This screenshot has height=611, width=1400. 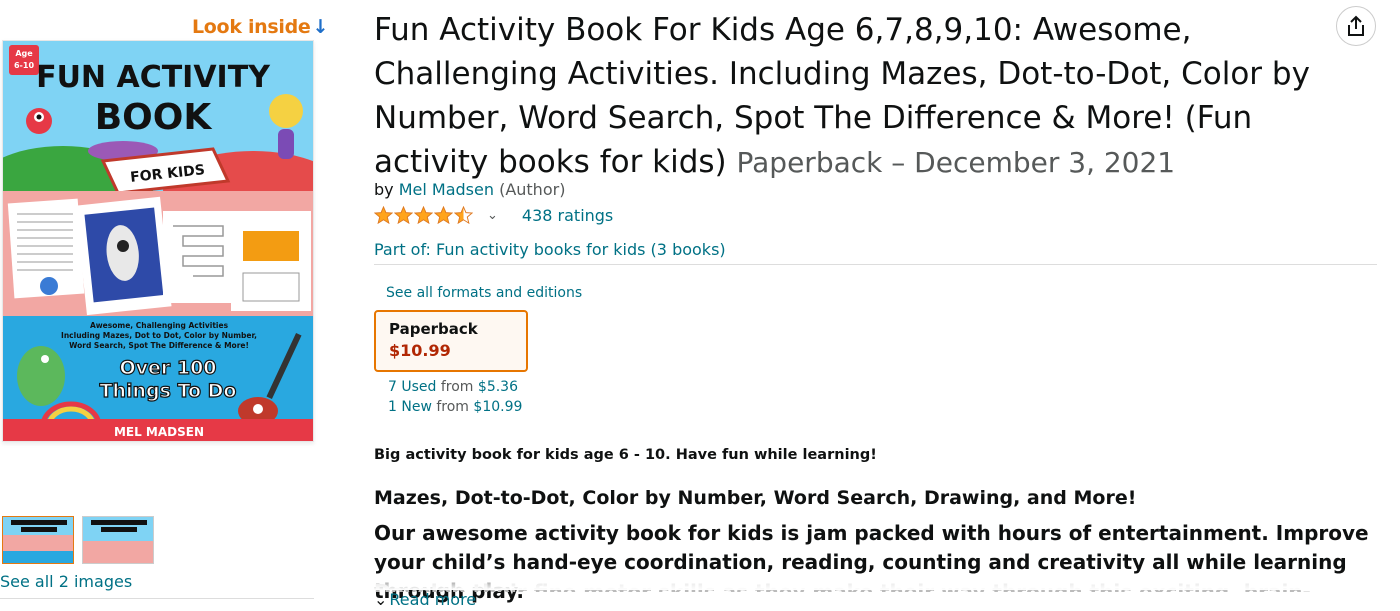 What do you see at coordinates (168, 391) in the screenshot?
I see `cover-big-line2: Things To Do` at bounding box center [168, 391].